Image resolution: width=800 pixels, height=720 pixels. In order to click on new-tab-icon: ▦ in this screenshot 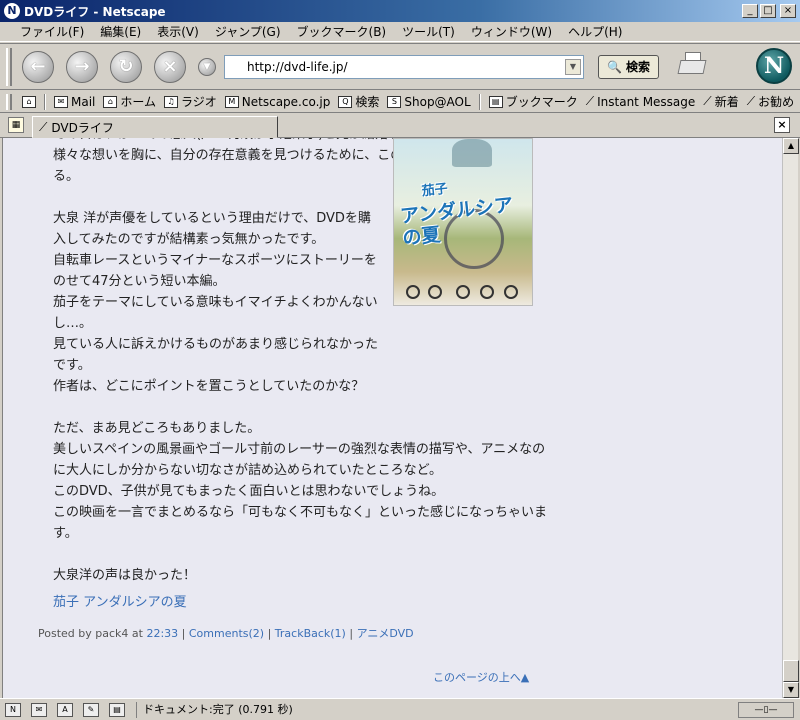, I will do `click(16, 125)`.